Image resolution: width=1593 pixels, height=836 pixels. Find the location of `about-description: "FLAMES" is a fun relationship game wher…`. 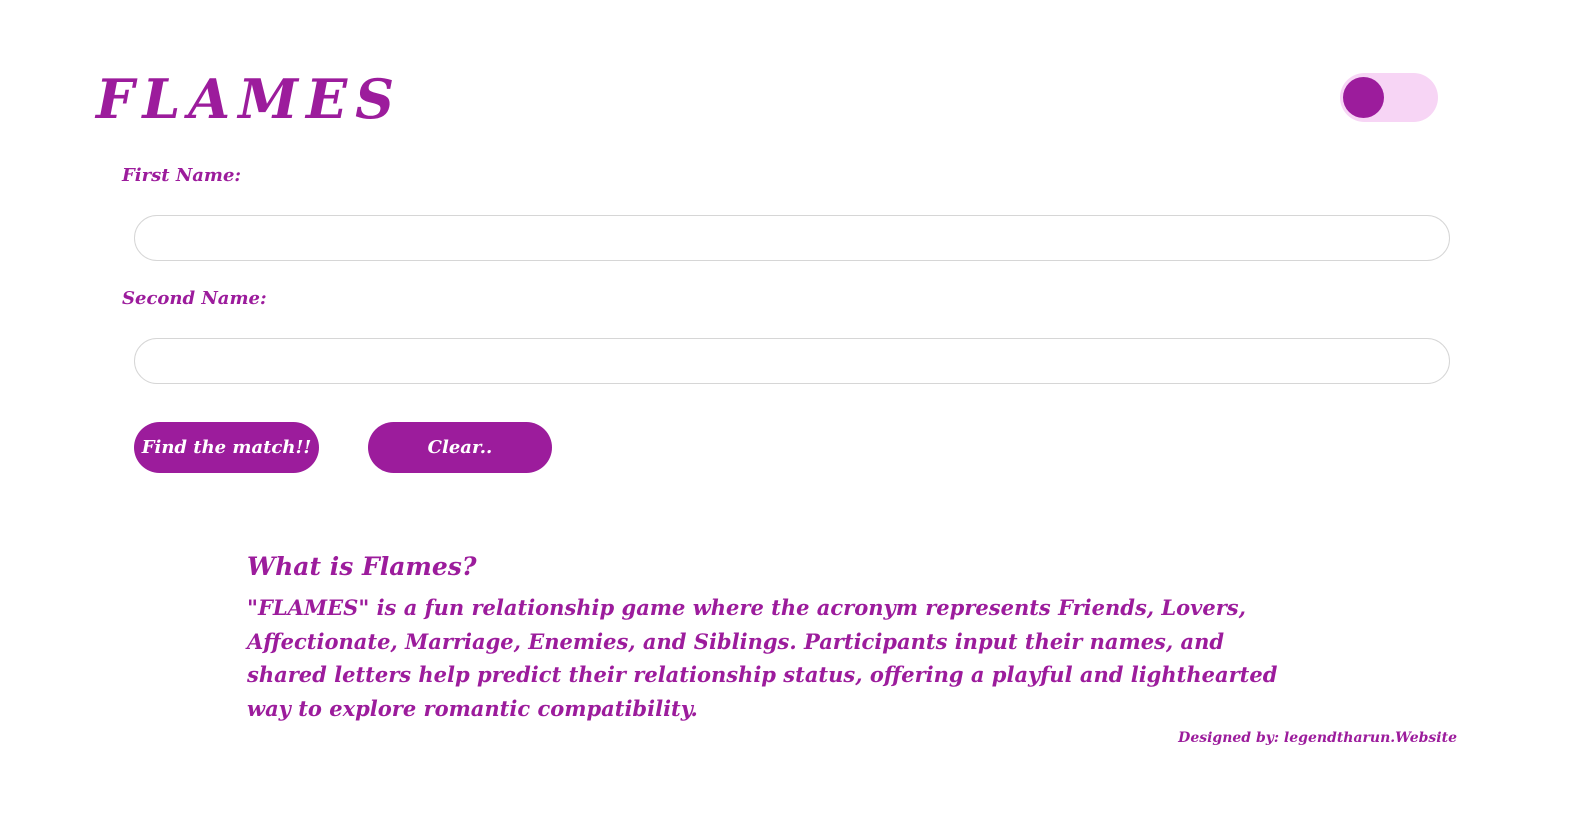

about-description: "FLAMES" is a fun relationship game wher… is located at coordinates (762, 658).